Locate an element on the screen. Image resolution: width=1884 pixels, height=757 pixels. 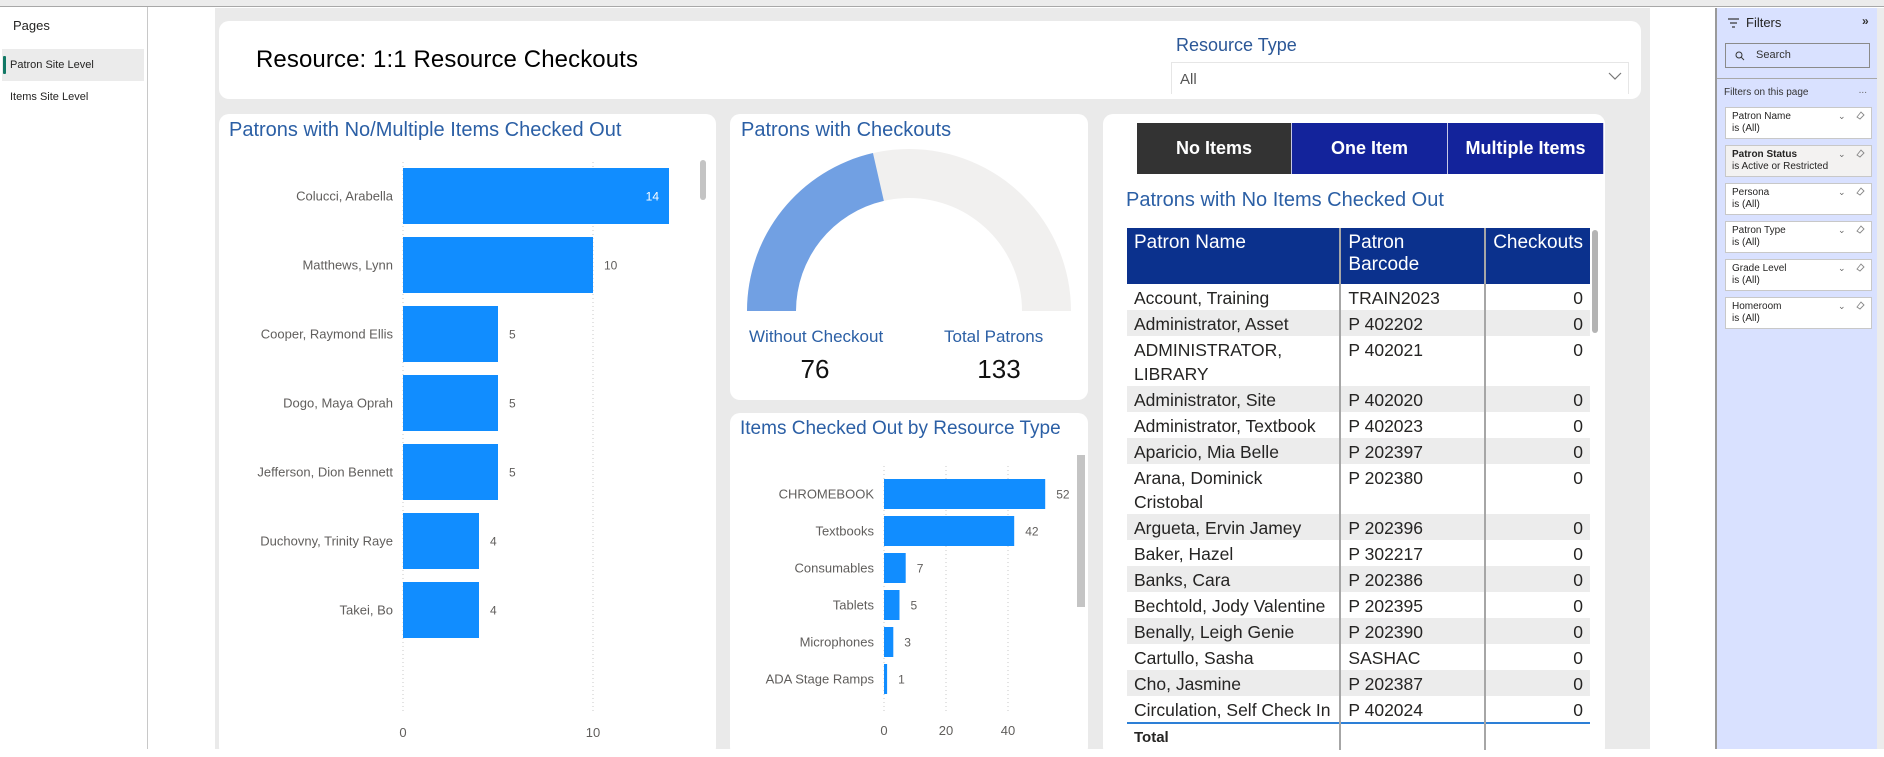
table-row: Argueta, Ervin Jamey P 202396 0 is located at coordinates (1358, 527).